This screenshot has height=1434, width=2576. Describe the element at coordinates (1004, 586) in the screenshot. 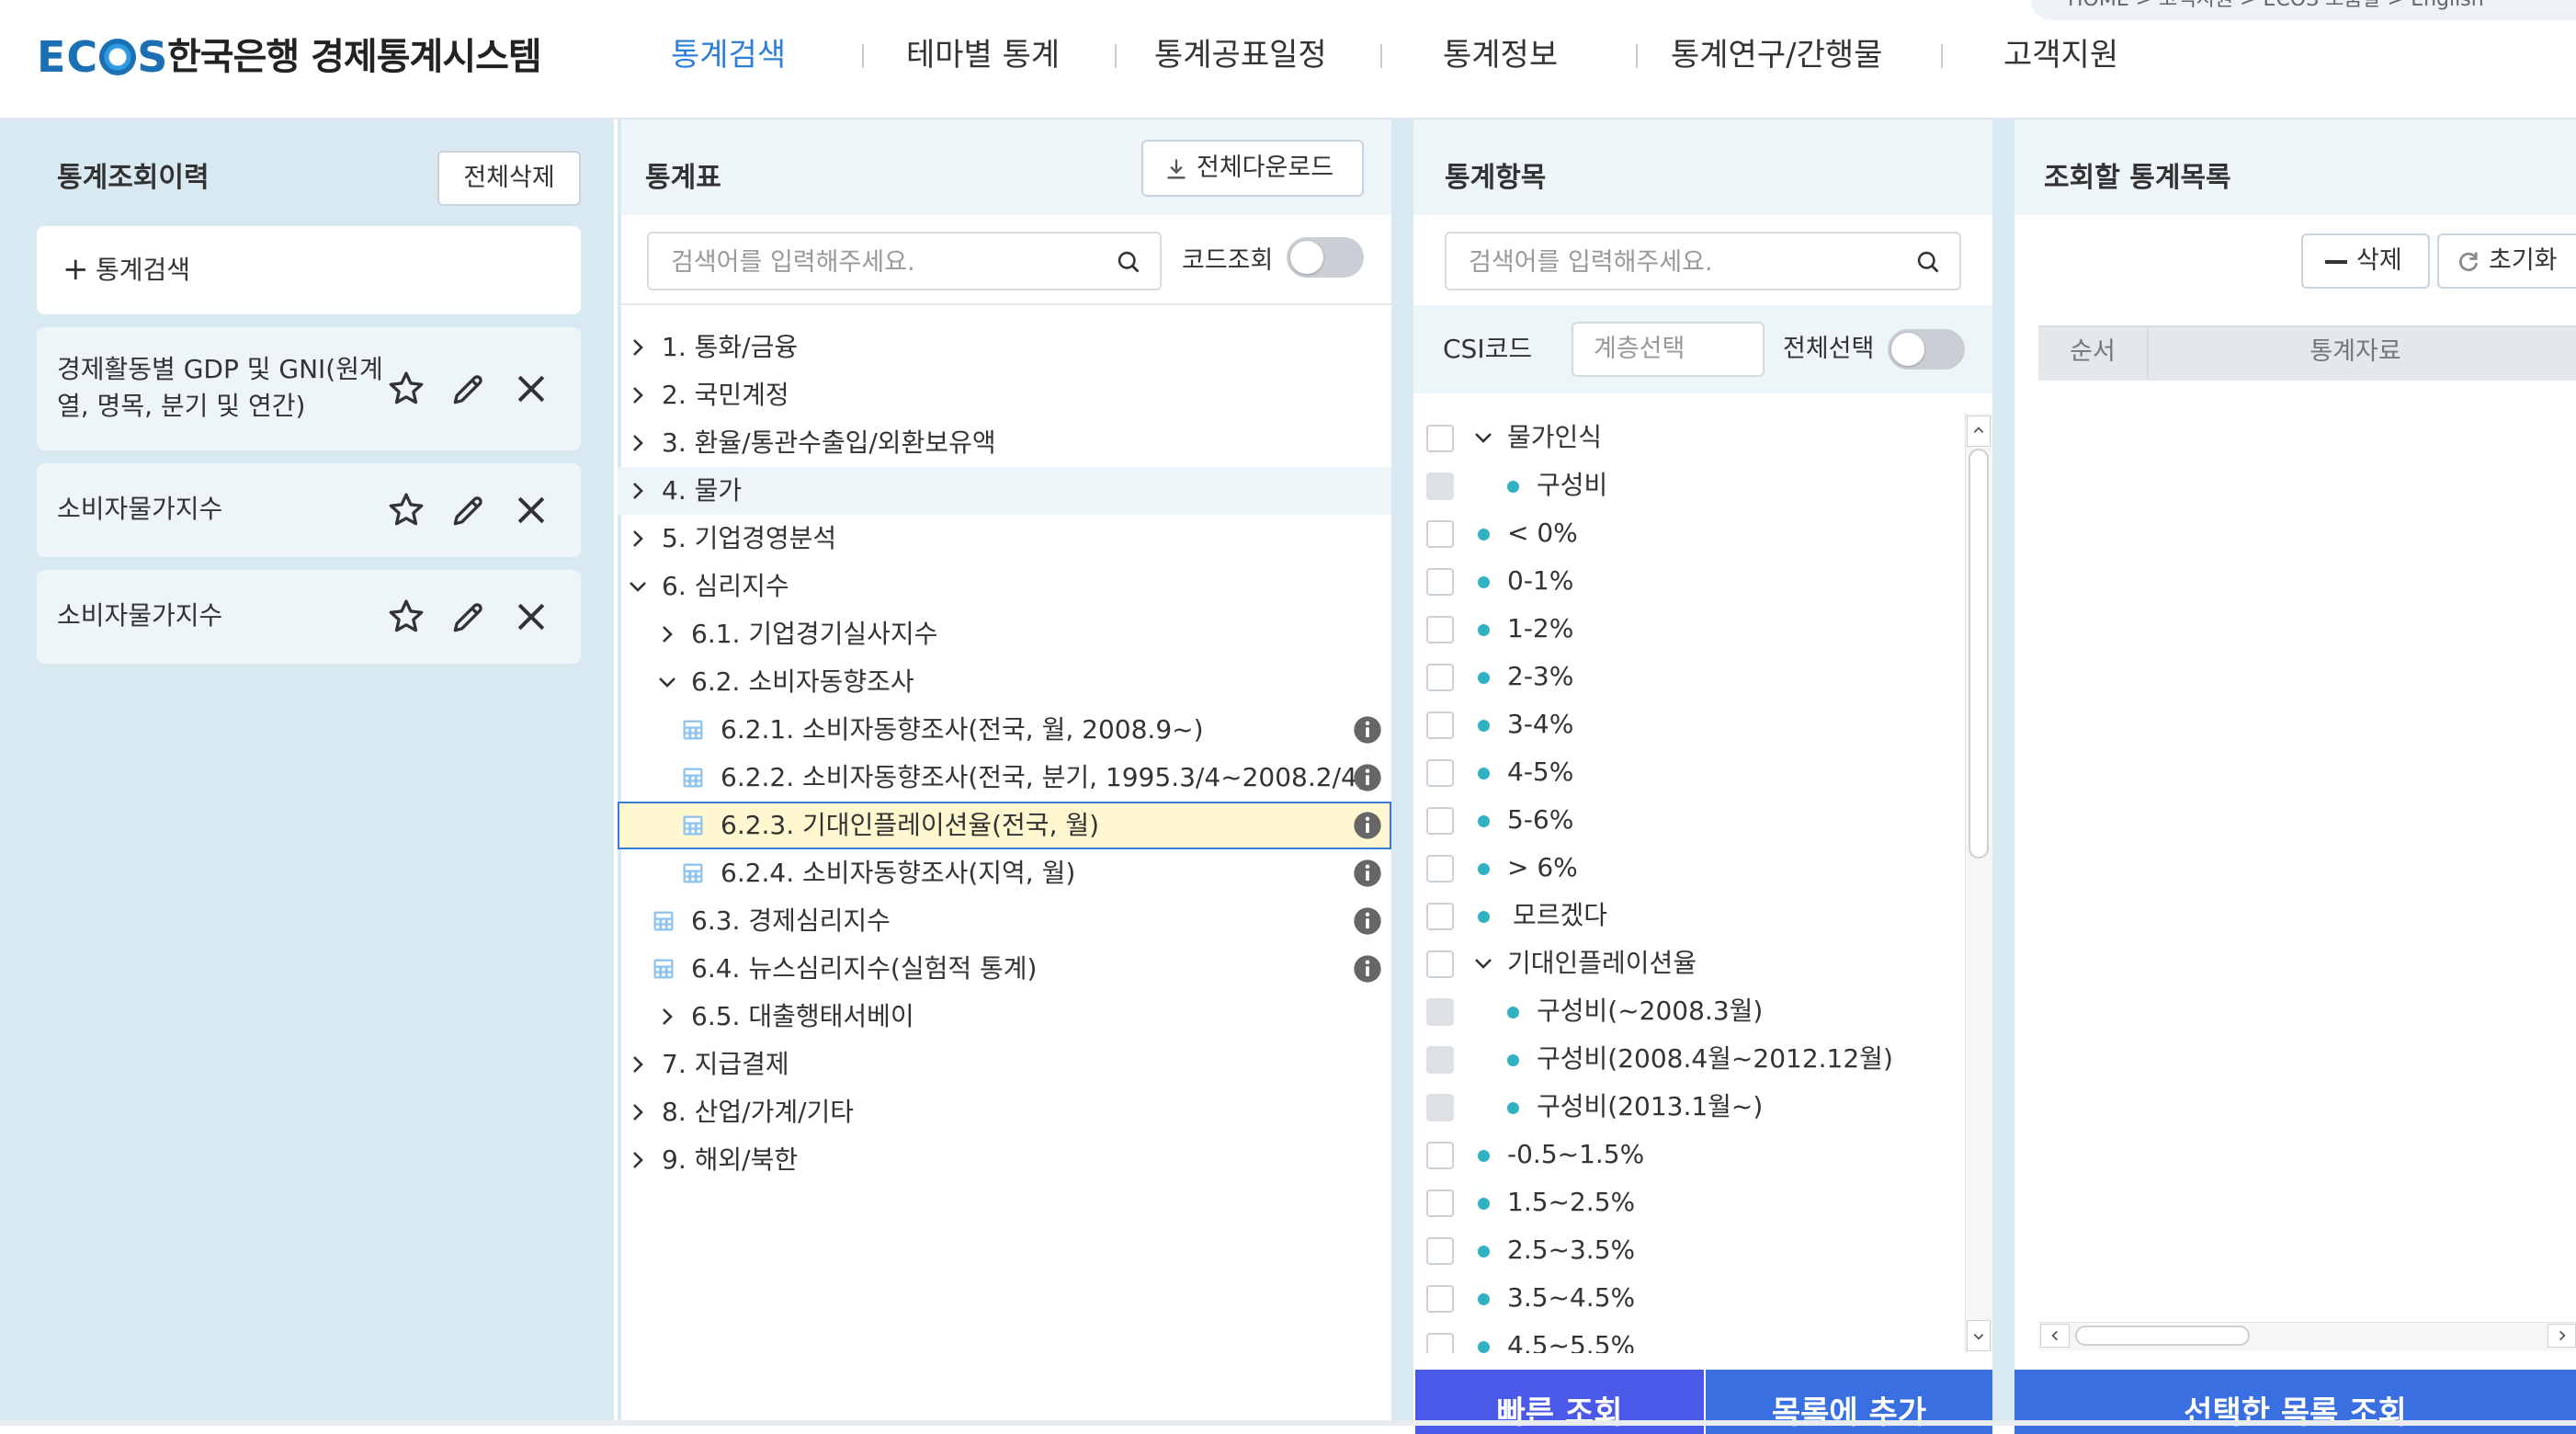

I see `tree-item: 6. 심리지수` at that location.